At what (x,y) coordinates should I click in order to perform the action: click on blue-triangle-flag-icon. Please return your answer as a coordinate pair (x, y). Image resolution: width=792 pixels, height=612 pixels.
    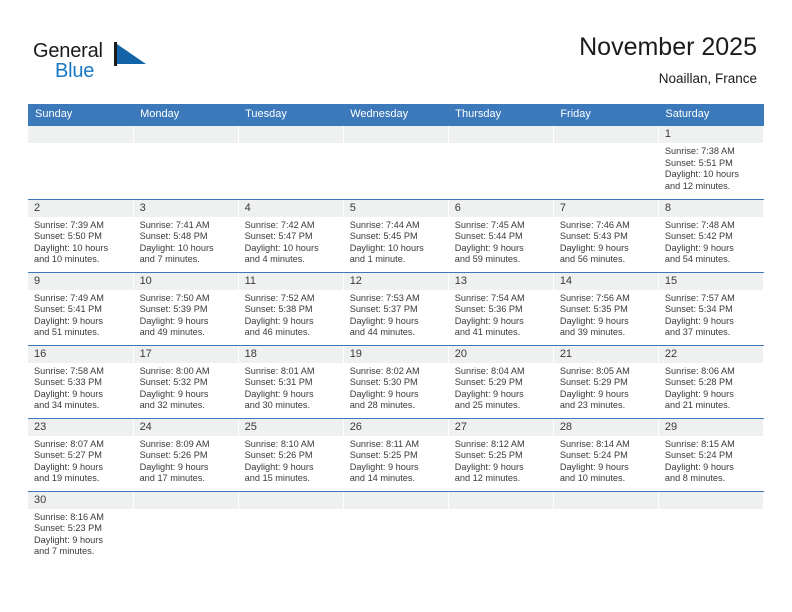
    Looking at the image, I should click on (130, 54).